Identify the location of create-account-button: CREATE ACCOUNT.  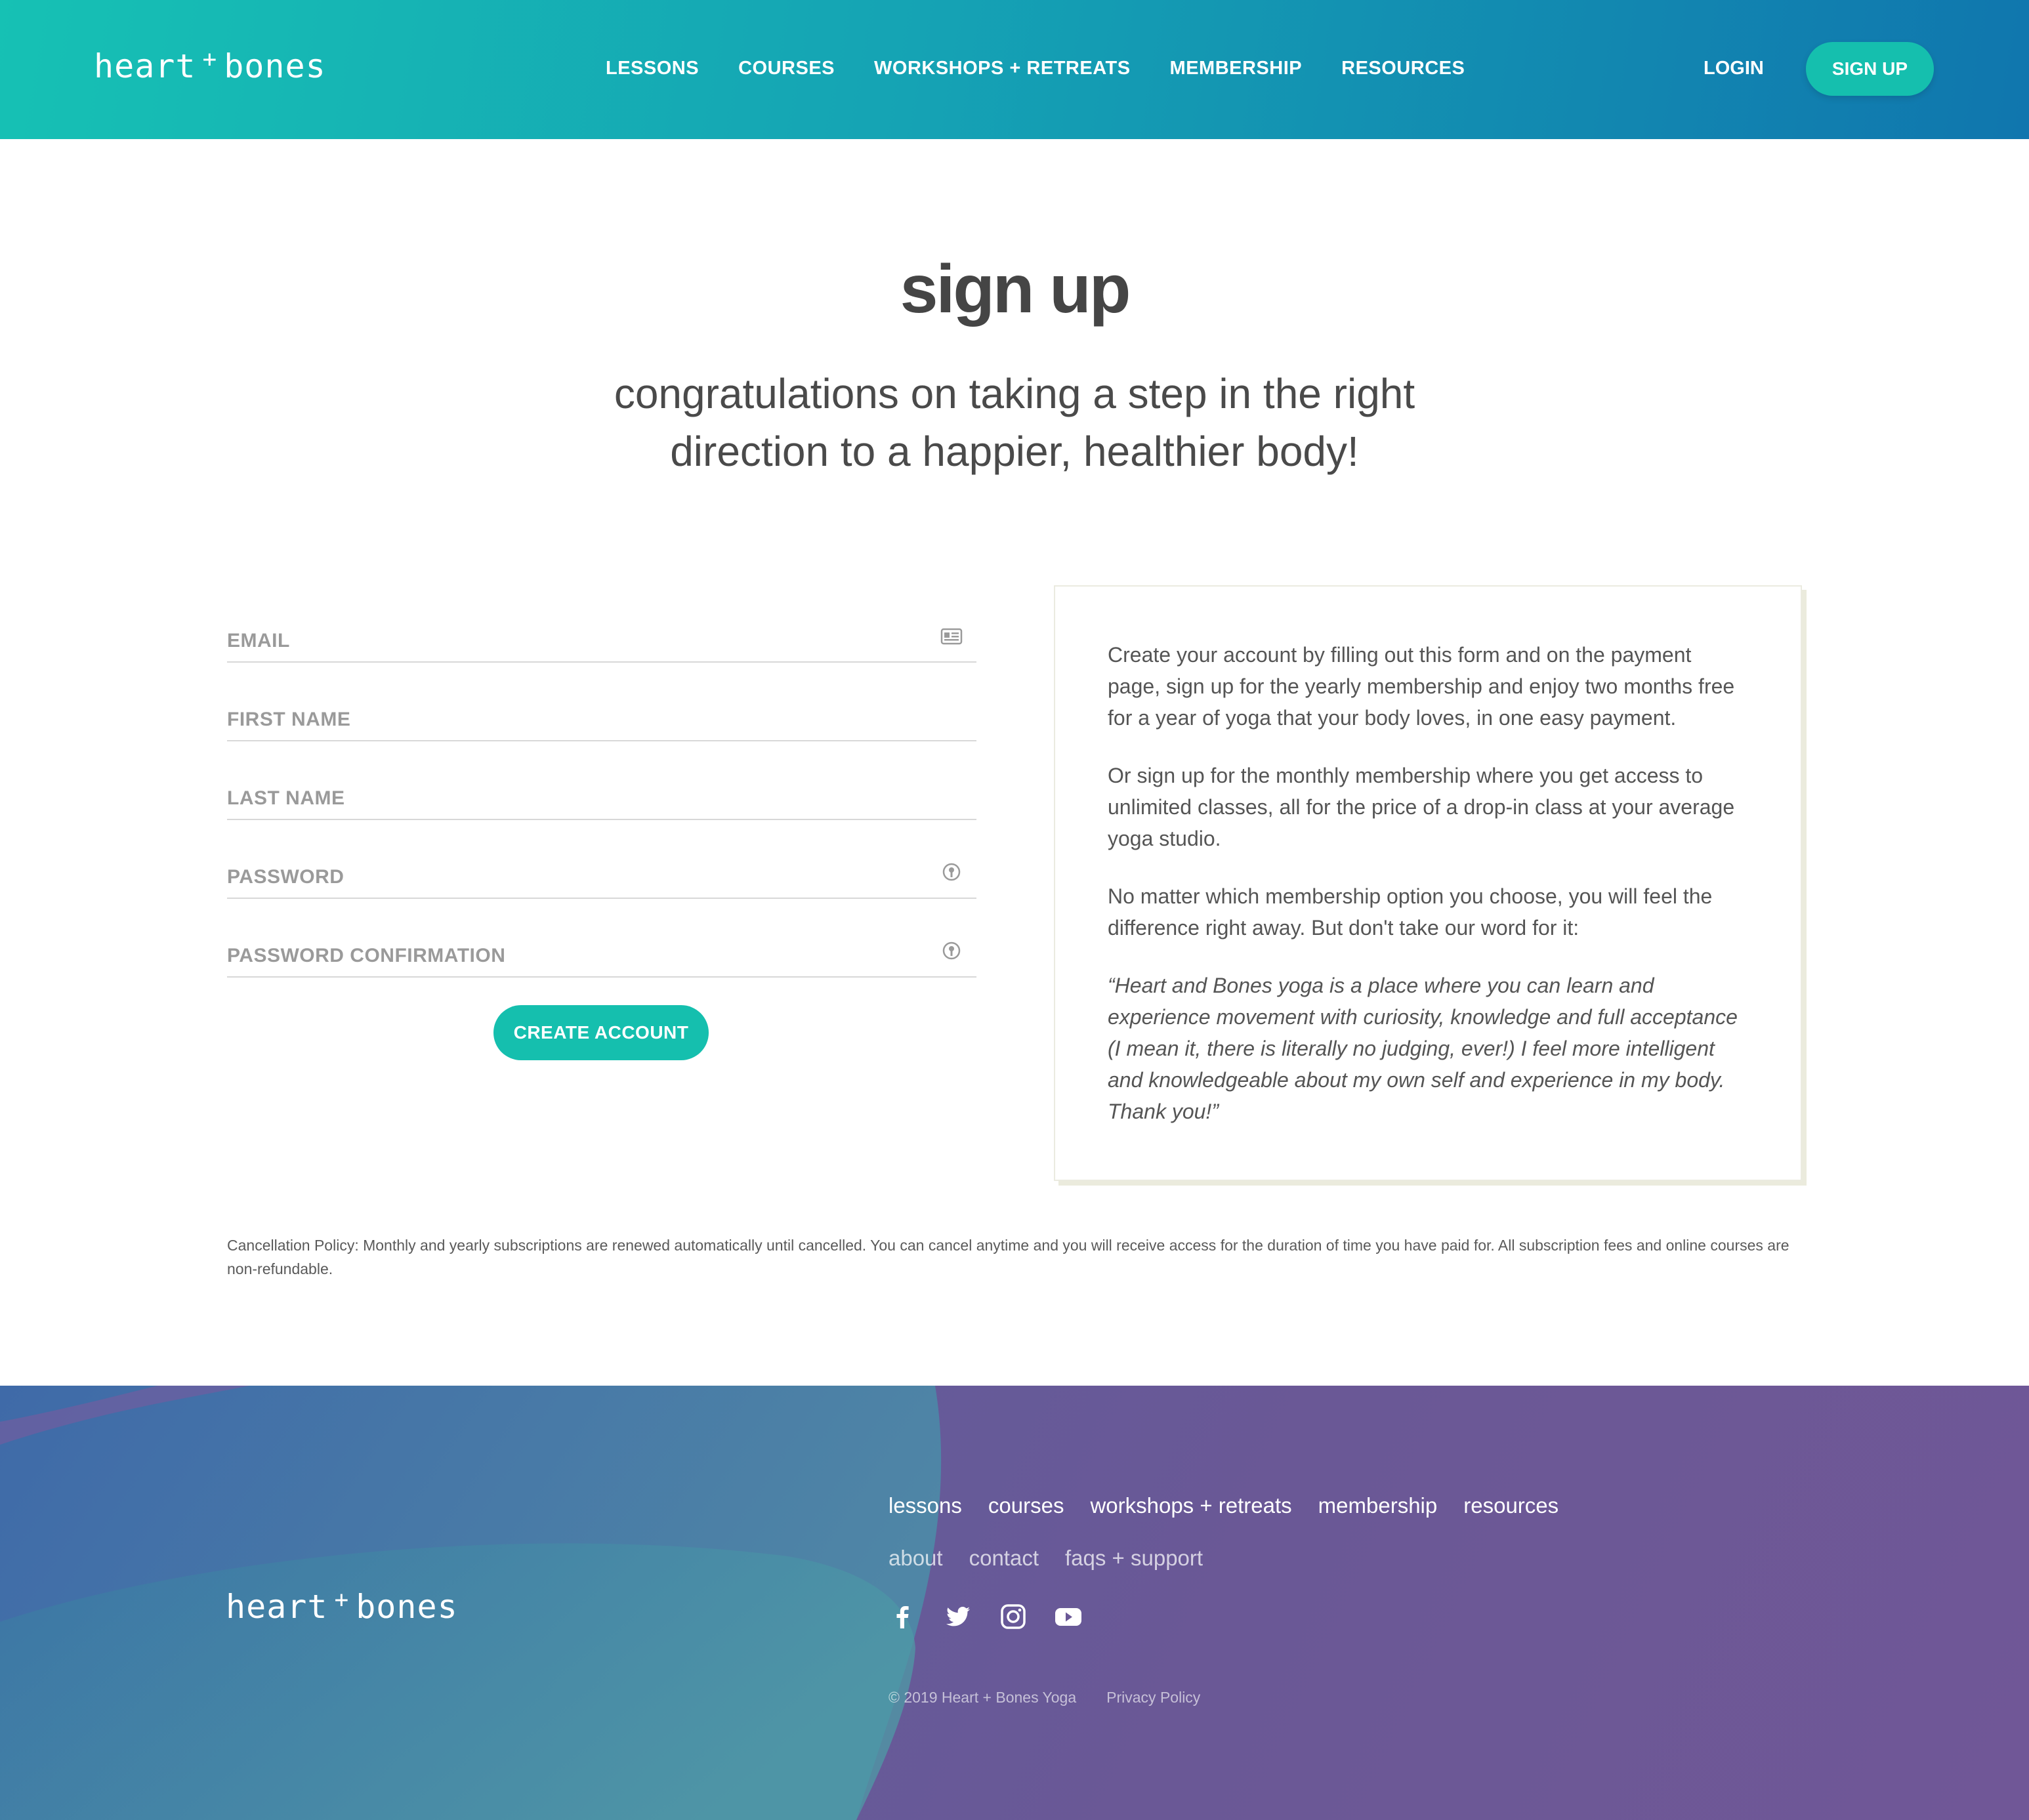
(601, 1032).